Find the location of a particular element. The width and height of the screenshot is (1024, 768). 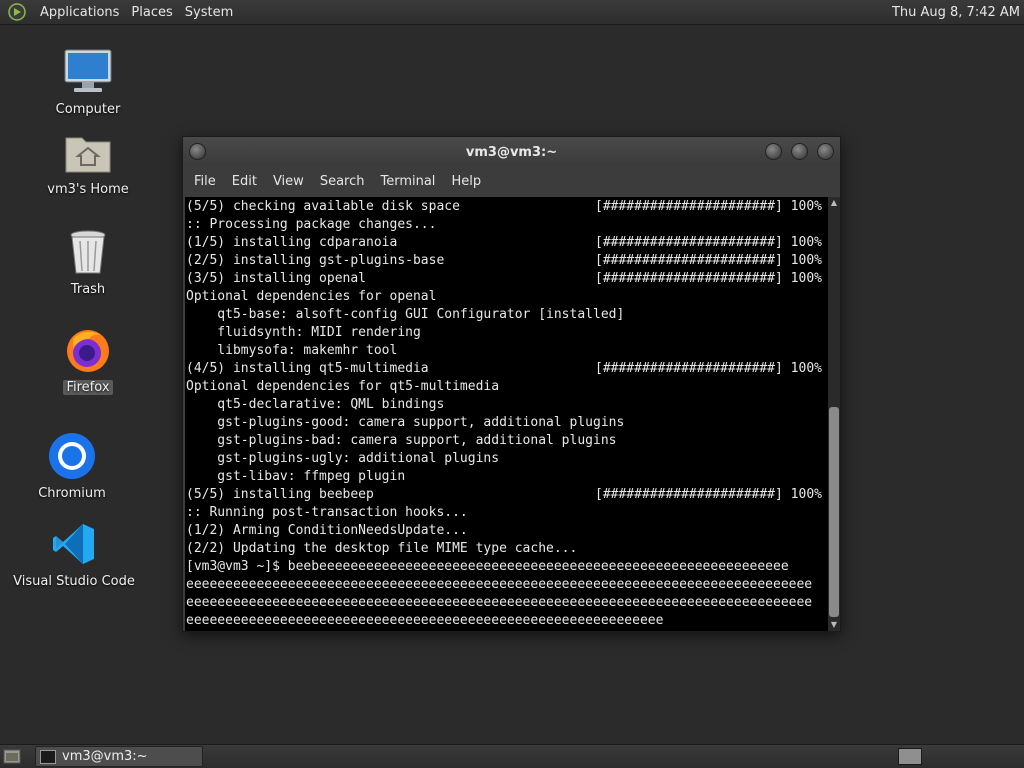

show-desktop-icon is located at coordinates (12, 756).